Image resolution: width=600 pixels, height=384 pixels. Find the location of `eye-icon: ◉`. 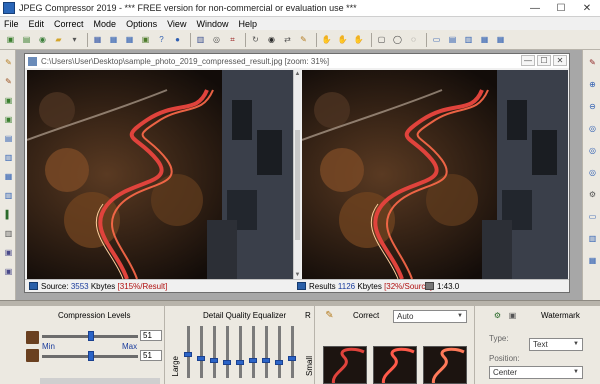

eye-icon: ◉ is located at coordinates (271, 39).